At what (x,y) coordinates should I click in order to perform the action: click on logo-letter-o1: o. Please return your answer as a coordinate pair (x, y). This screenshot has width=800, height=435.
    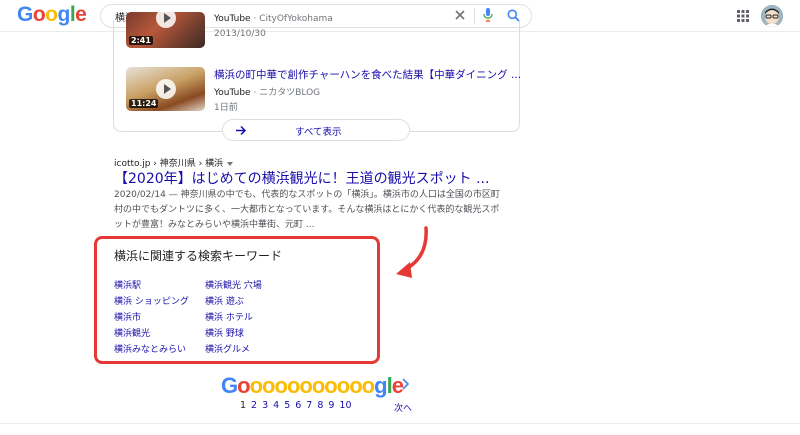
    Looking at the image, I should click on (39, 14).